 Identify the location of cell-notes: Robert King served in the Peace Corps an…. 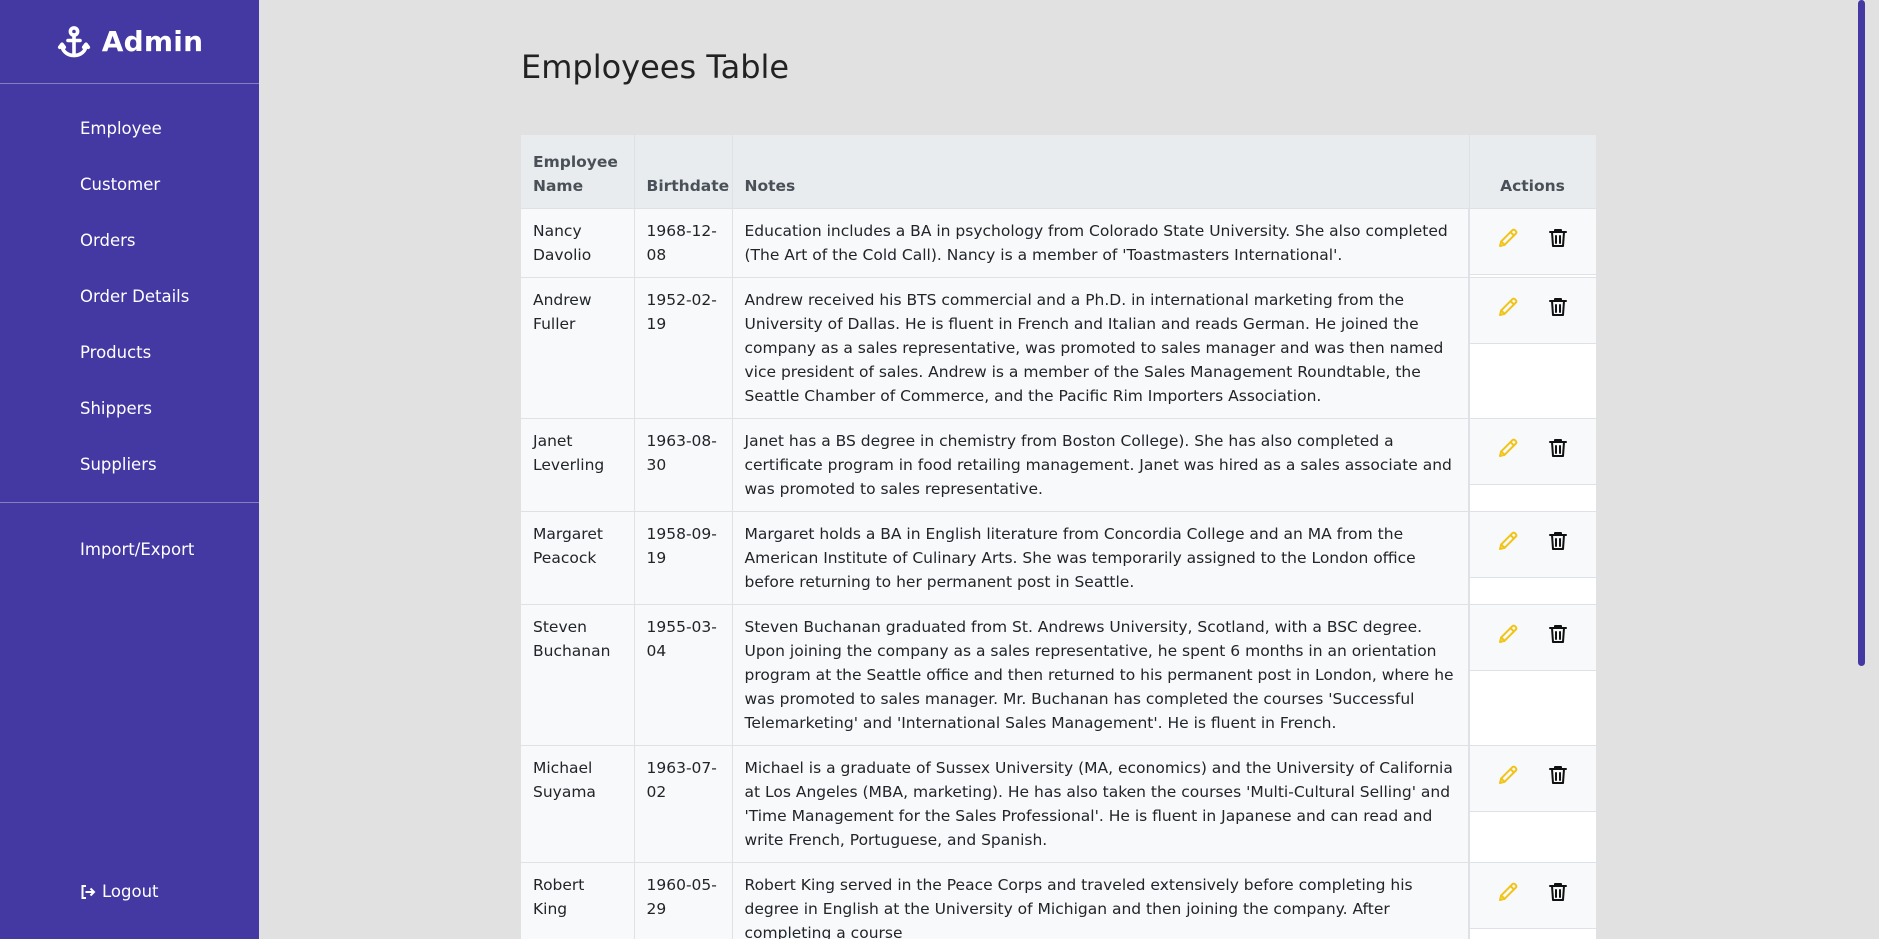
(1101, 900).